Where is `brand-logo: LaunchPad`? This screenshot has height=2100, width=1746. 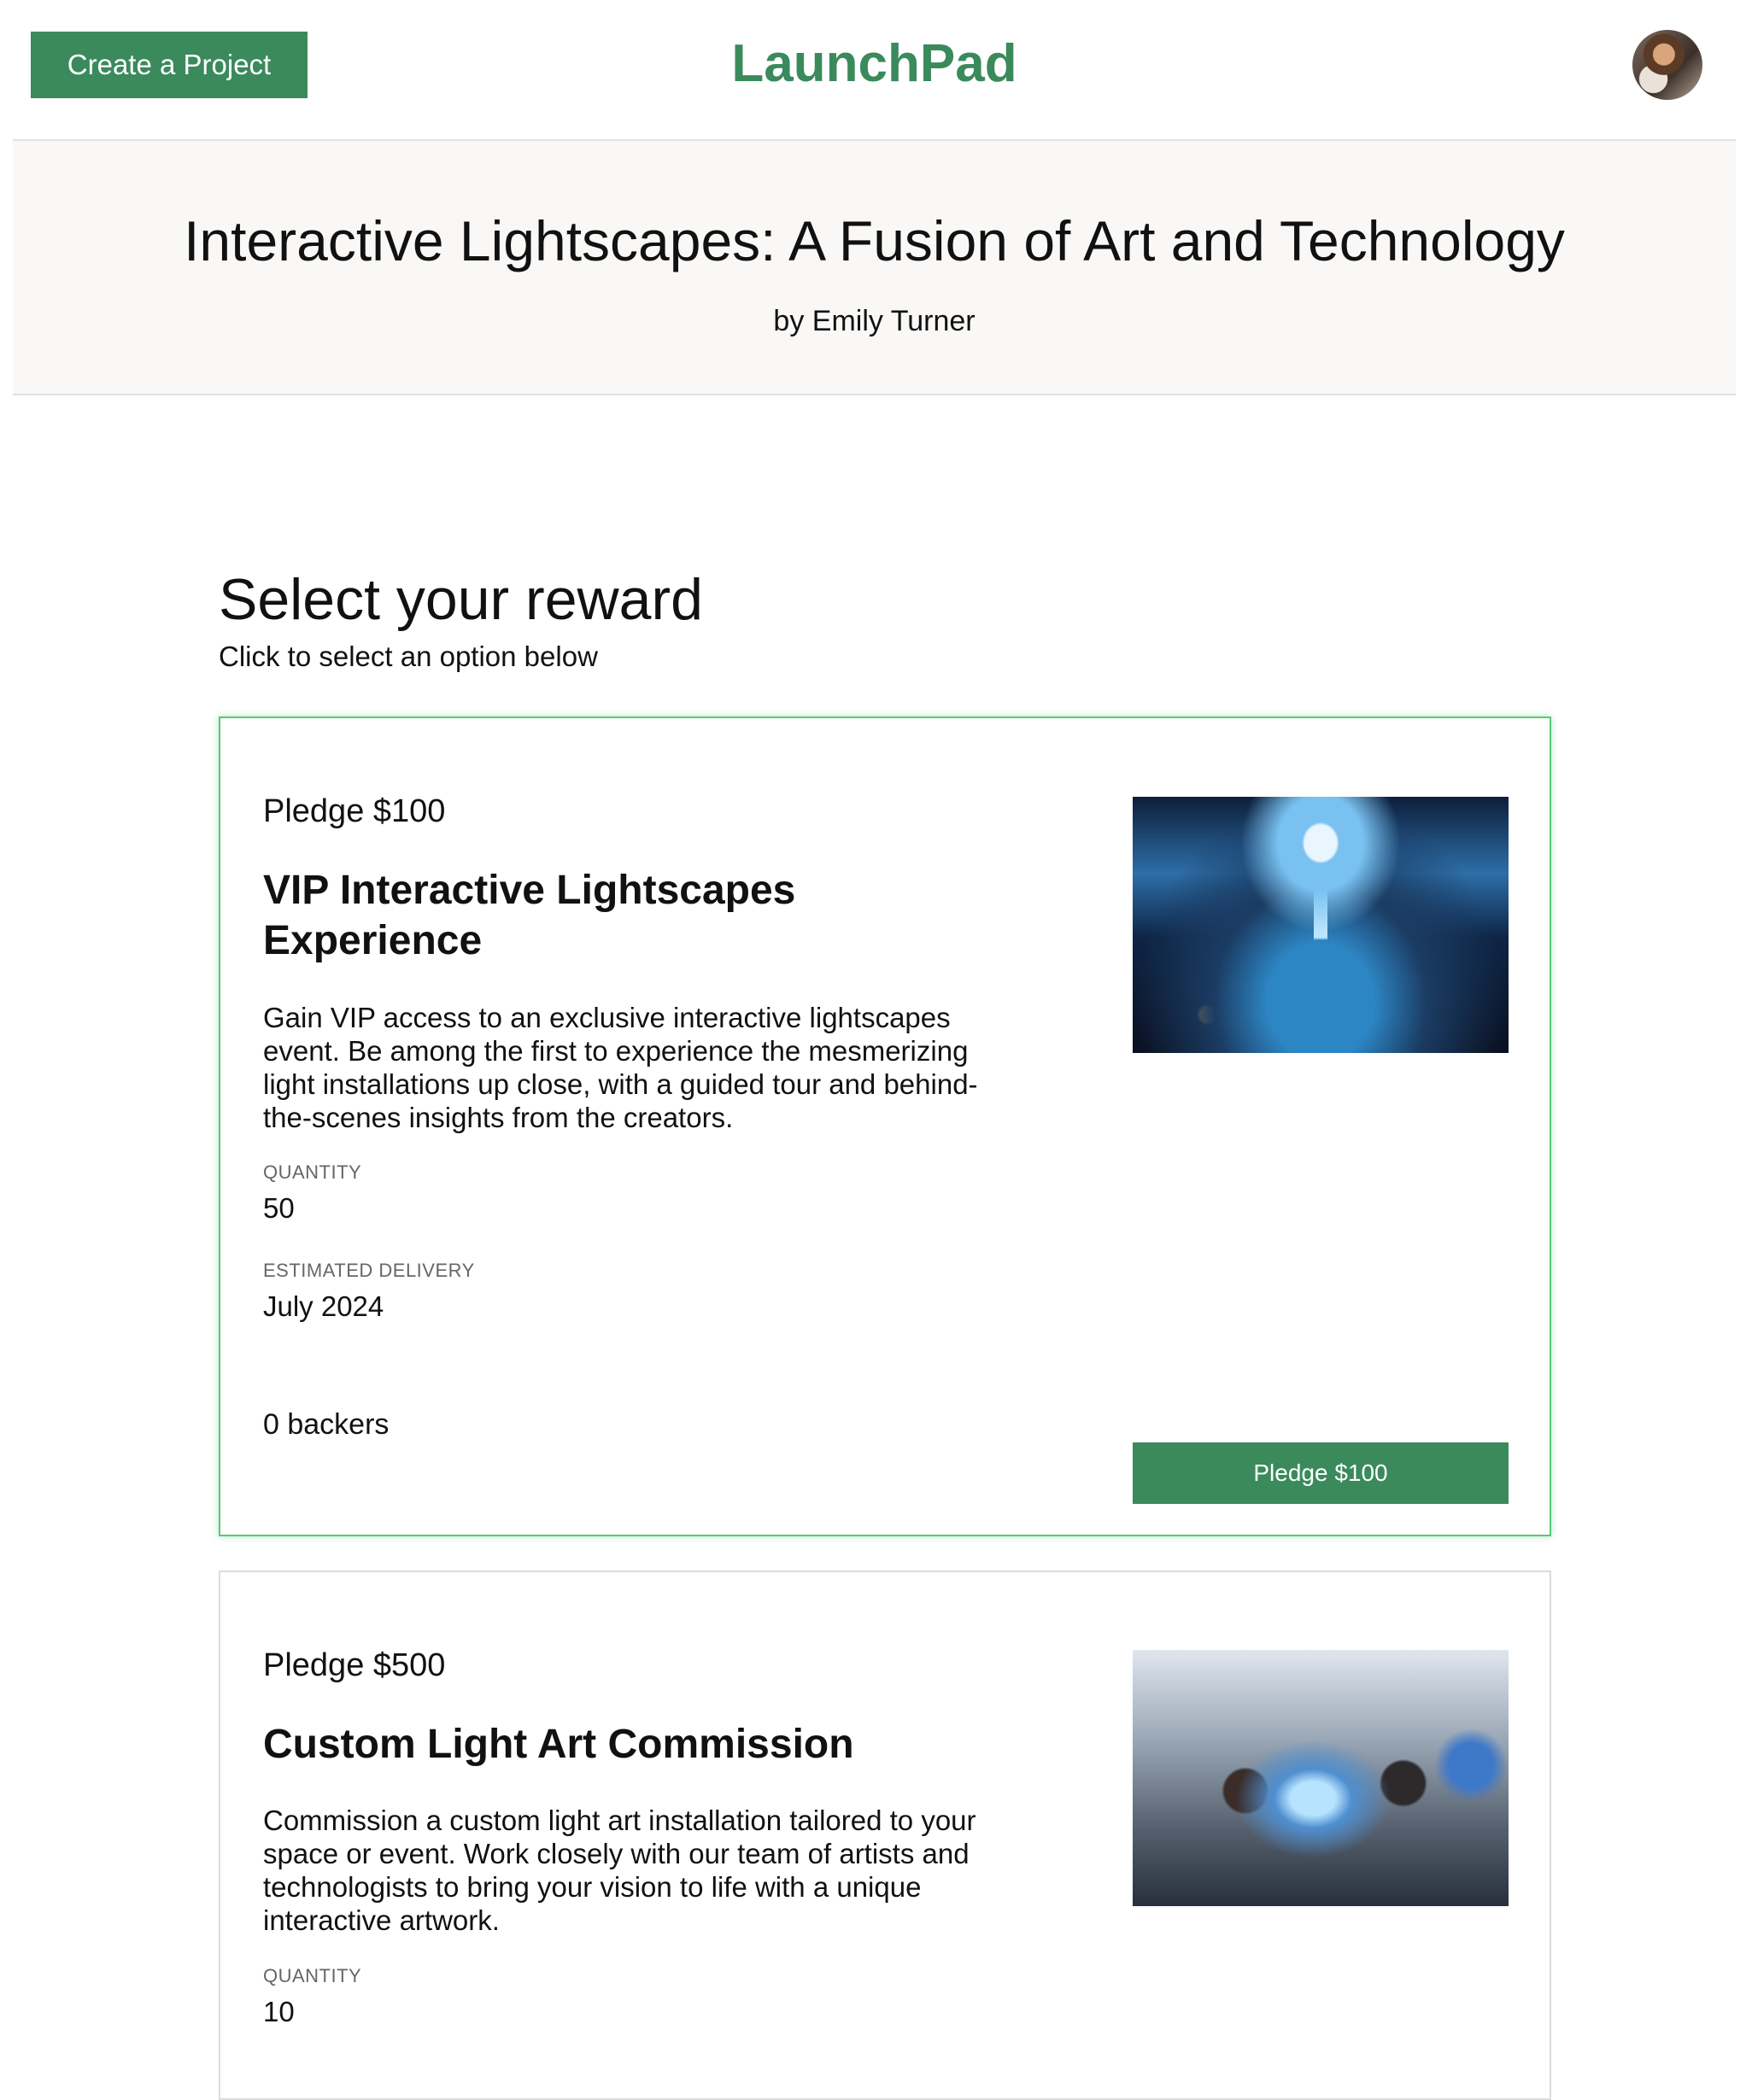 brand-logo: LaunchPad is located at coordinates (875, 64).